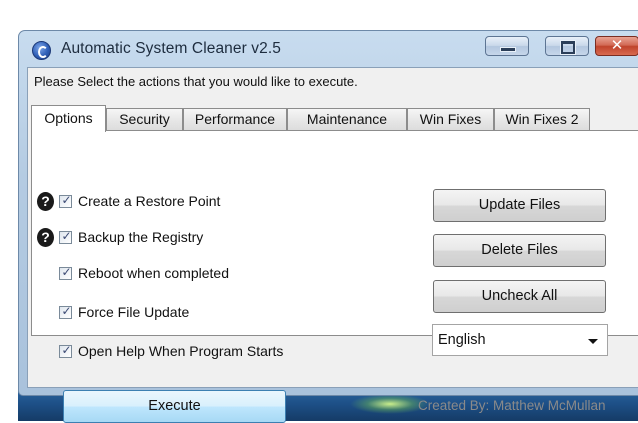 Image resolution: width=638 pixels, height=423 pixels. What do you see at coordinates (542, 119) in the screenshot?
I see `tab-win-fixes-2: Win Fixes 2` at bounding box center [542, 119].